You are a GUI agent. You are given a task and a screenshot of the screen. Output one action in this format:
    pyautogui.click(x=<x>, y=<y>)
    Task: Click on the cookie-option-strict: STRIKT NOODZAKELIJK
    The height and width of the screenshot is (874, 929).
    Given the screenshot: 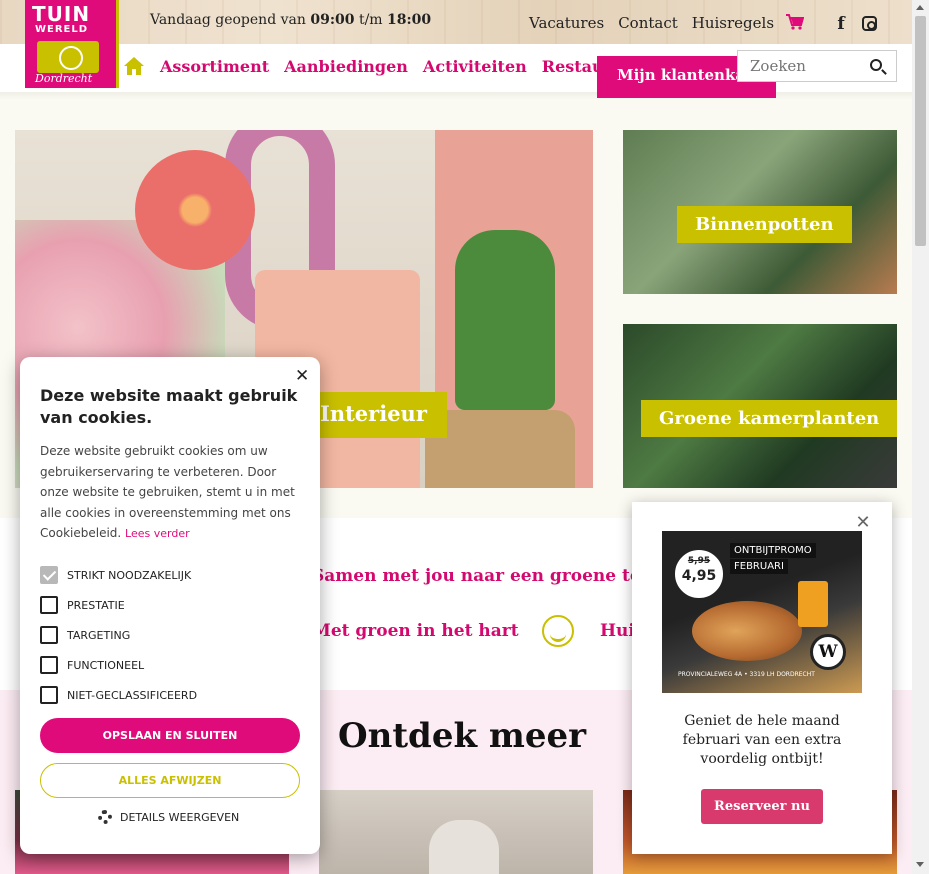 What is the action you would take?
    pyautogui.click(x=118, y=575)
    